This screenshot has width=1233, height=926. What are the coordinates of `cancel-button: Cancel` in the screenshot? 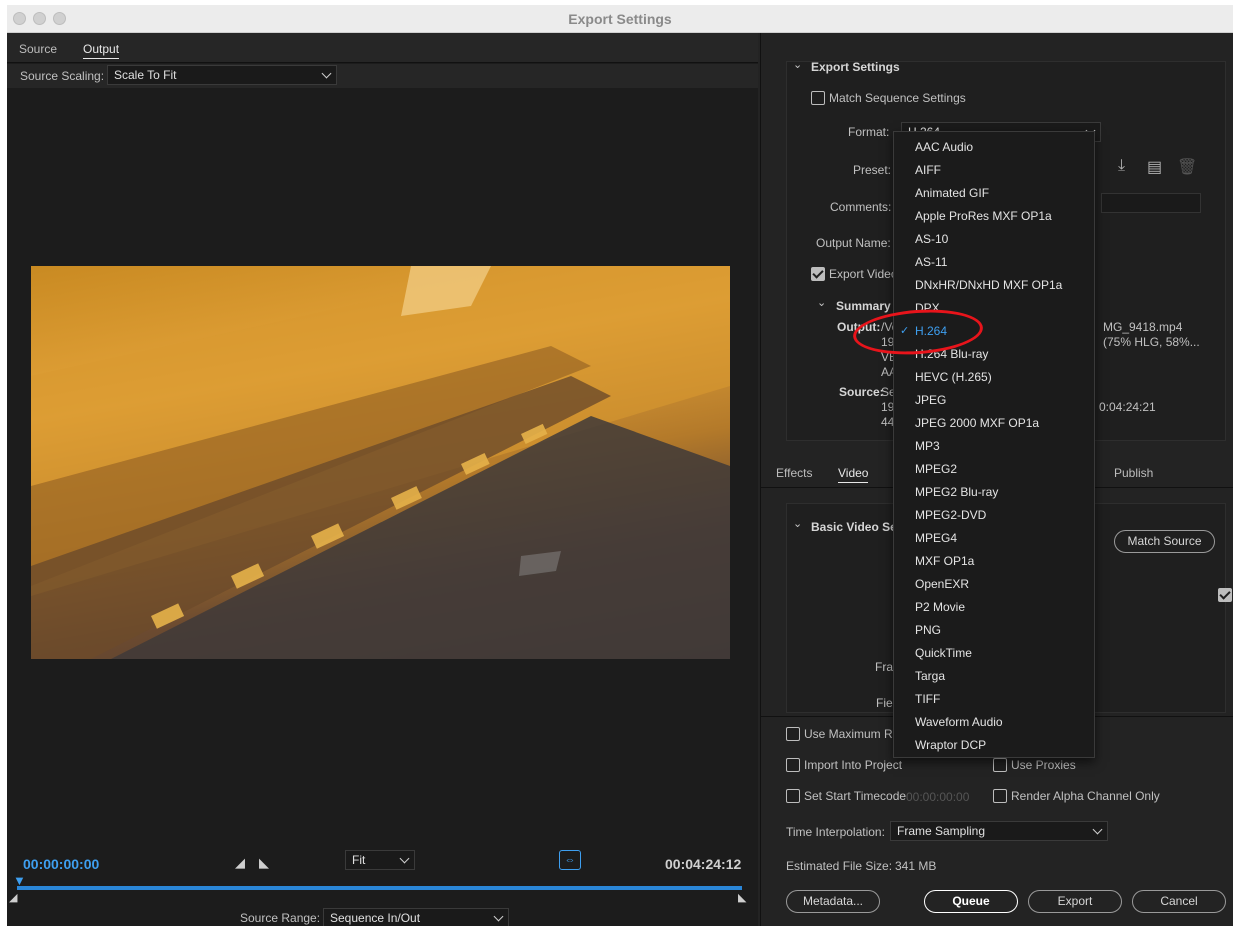 It's located at (1179, 901).